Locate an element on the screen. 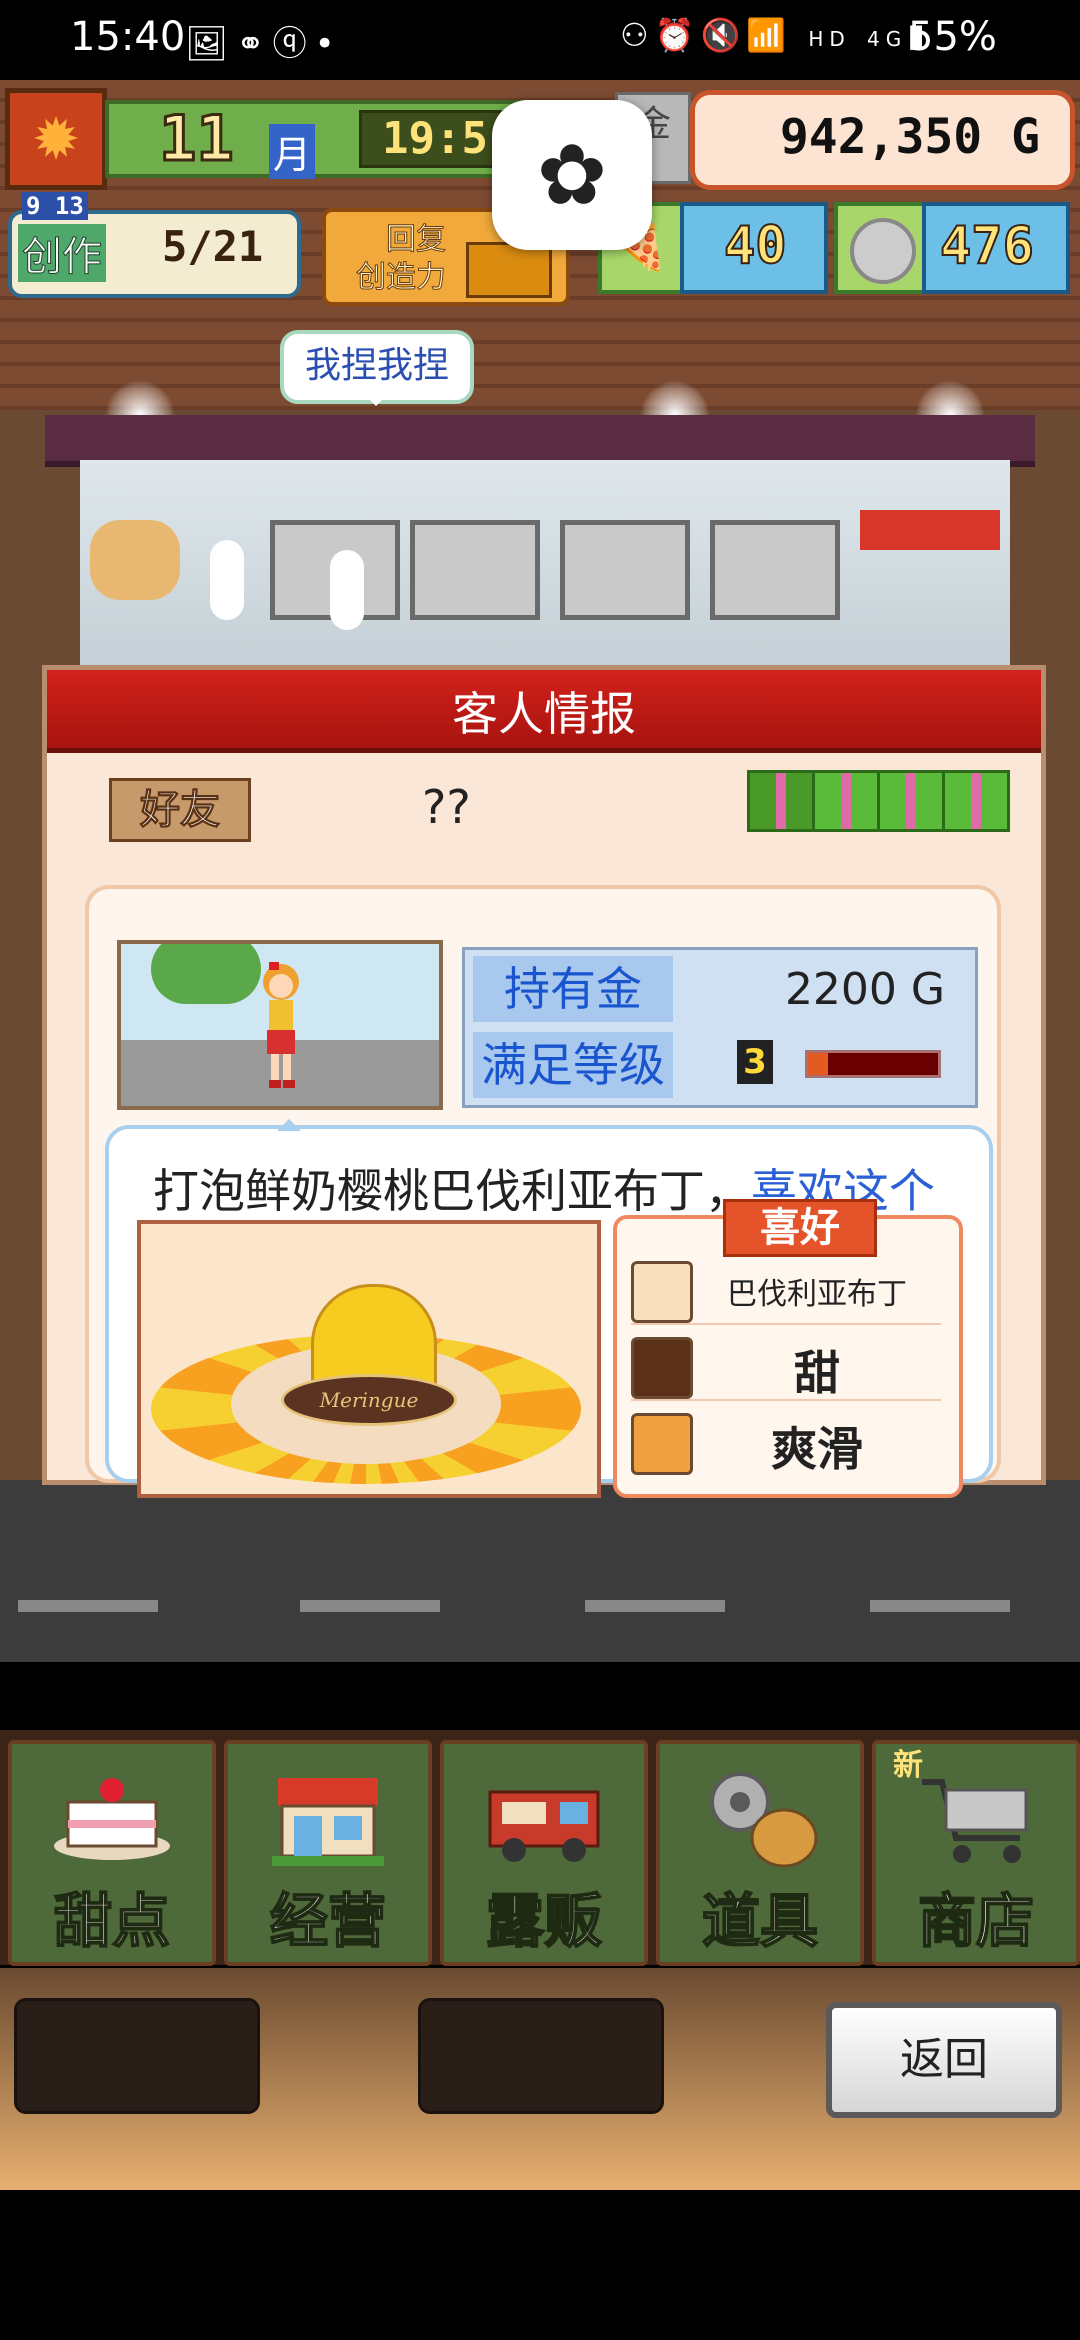 The width and height of the screenshot is (1080, 2340). menu-stall-button: 露贩 is located at coordinates (544, 1853).